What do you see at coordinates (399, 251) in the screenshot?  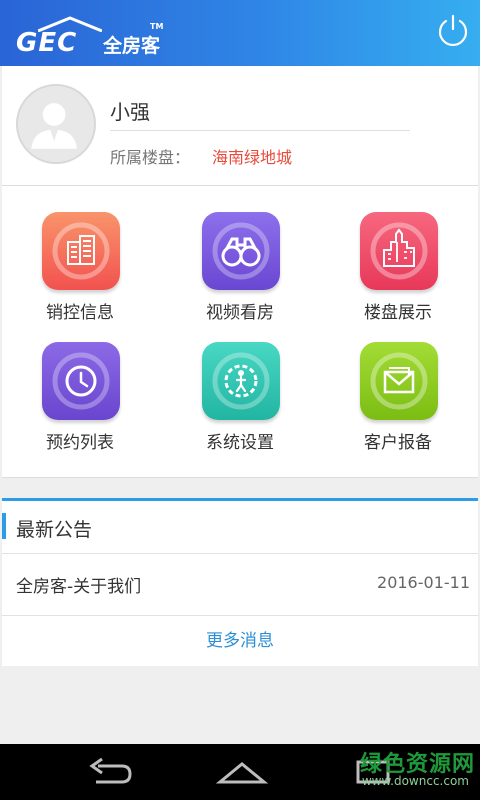 I see `skyline-icon` at bounding box center [399, 251].